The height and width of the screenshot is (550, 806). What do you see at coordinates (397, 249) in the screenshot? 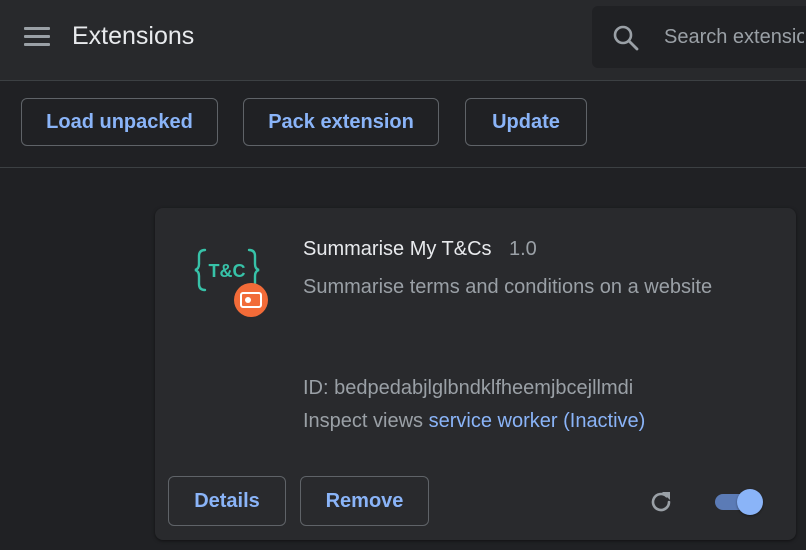
I see `extension-name: Summarise My T&Cs` at bounding box center [397, 249].